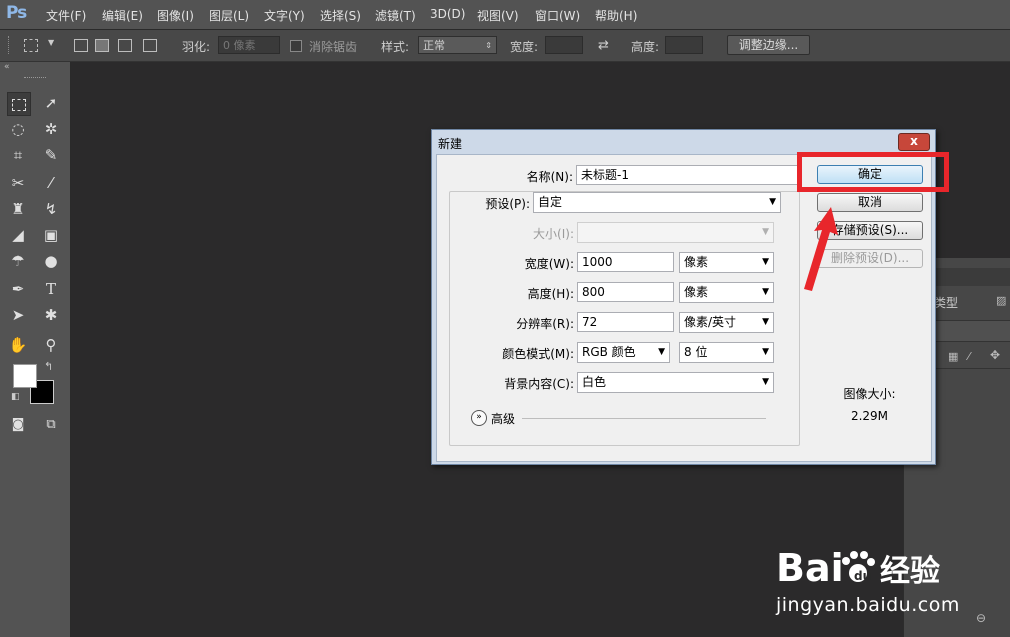 This screenshot has width=1010, height=637. I want to click on marquee-preset-icon, so click(31, 45).